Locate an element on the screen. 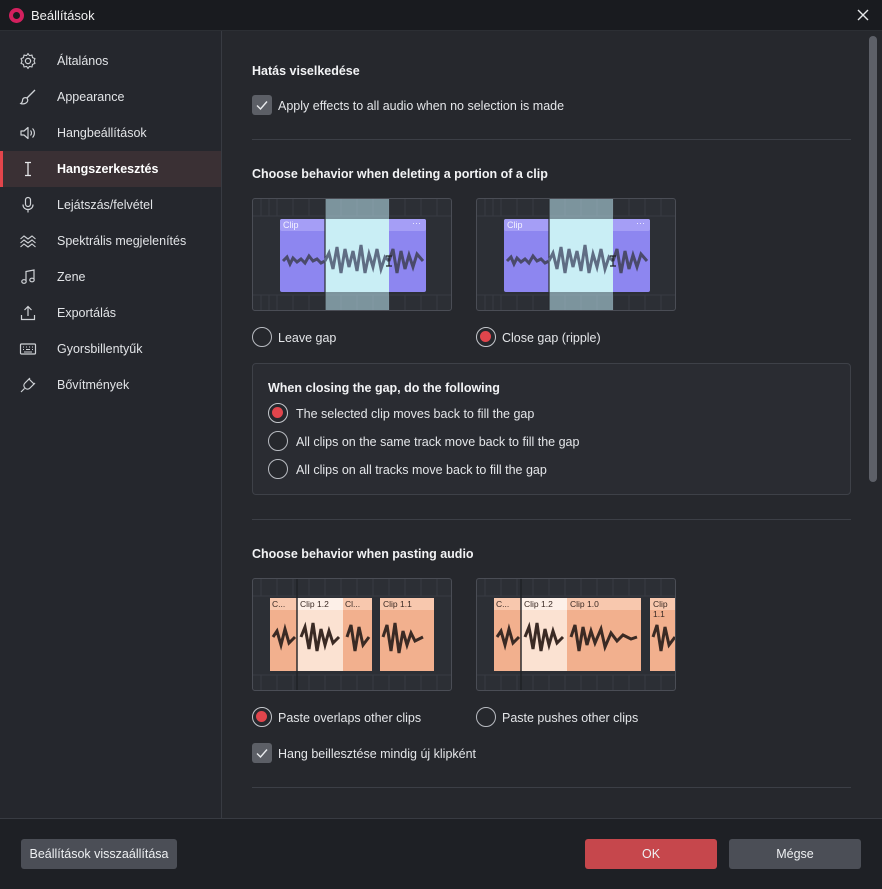 The image size is (882, 889). cancel-button: Mégse is located at coordinates (795, 854).